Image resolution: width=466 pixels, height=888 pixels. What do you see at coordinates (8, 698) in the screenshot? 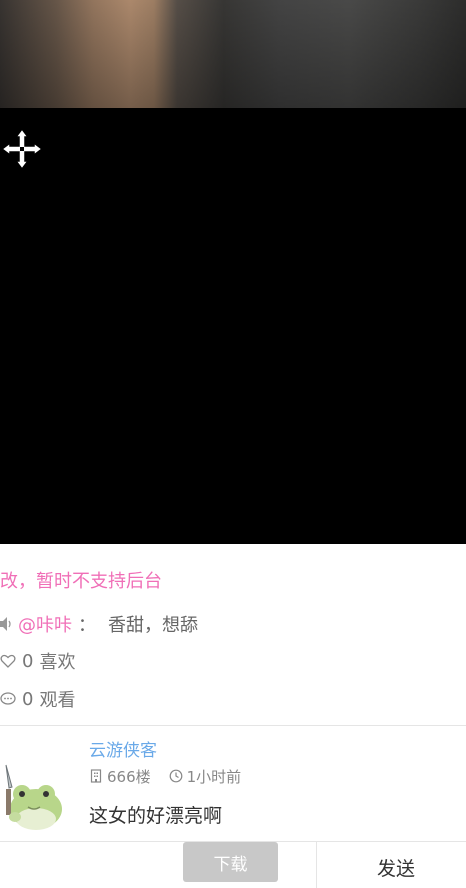
I see `comment-icon` at bounding box center [8, 698].